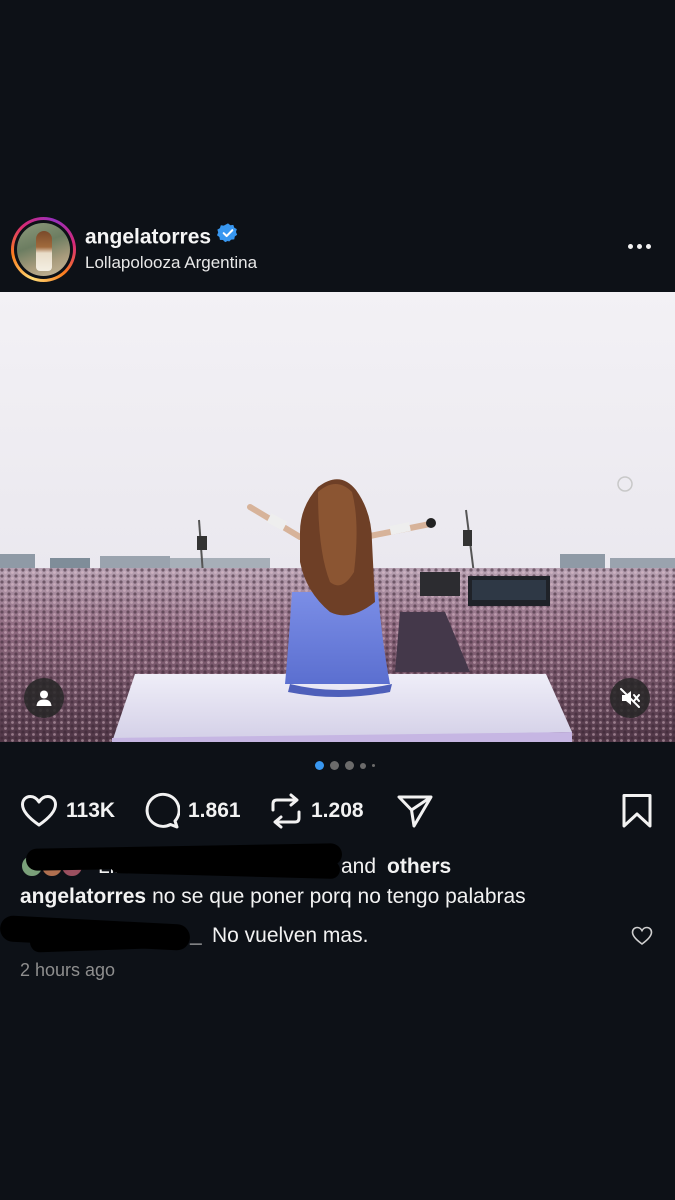 This screenshot has height=1200, width=675. Describe the element at coordinates (161, 811) in the screenshot. I see `comment-icon` at that location.